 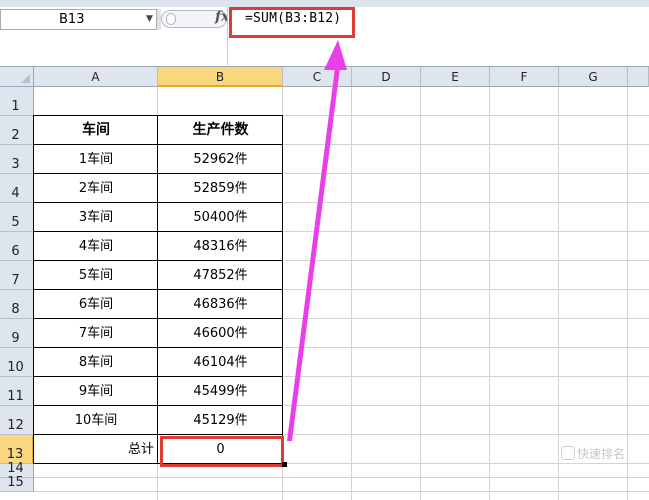 I want to click on total-cell-highlight-box, so click(x=222, y=451).